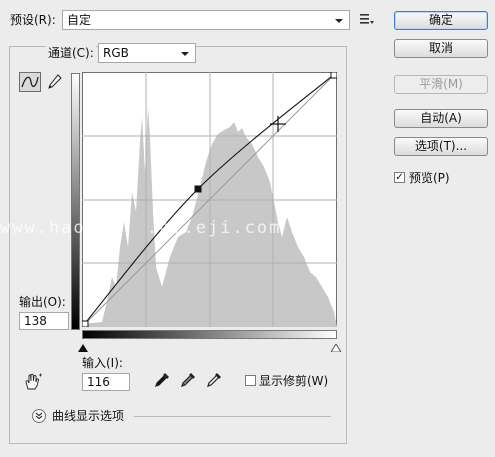 This screenshot has height=457, width=495. I want to click on eyedropper-black-icon, so click(162, 380).